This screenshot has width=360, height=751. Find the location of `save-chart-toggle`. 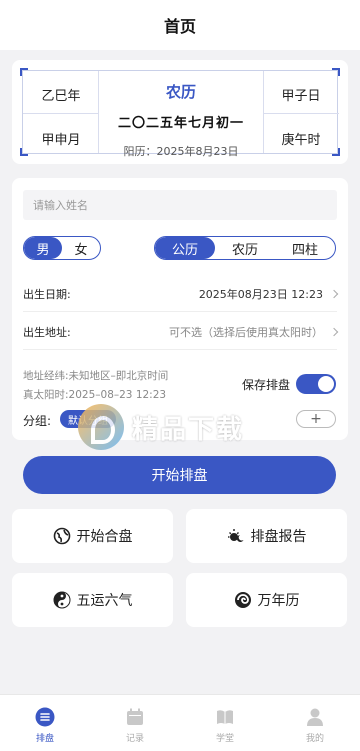

save-chart-toggle is located at coordinates (316, 384).